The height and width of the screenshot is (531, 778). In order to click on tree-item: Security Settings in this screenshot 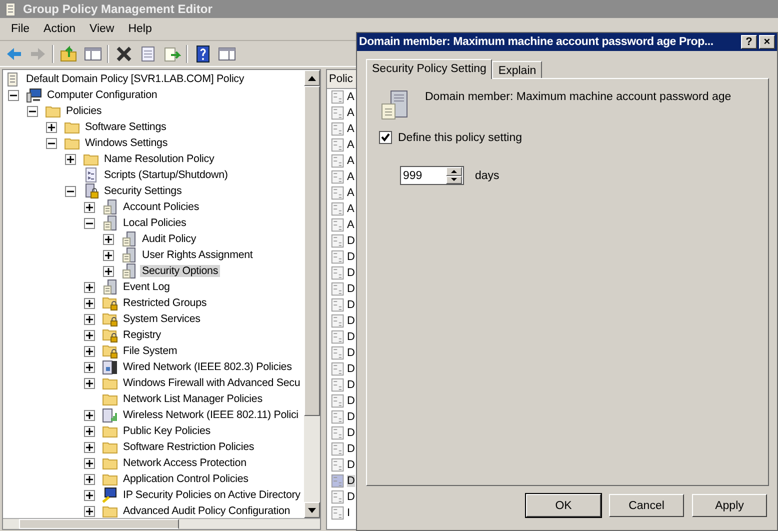, I will do `click(143, 191)`.